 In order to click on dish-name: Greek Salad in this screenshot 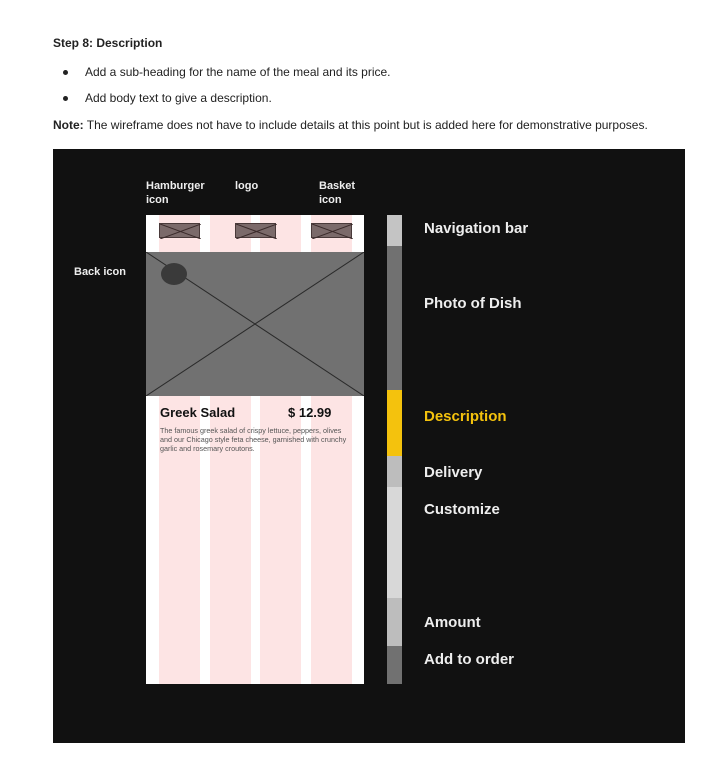, I will do `click(198, 412)`.